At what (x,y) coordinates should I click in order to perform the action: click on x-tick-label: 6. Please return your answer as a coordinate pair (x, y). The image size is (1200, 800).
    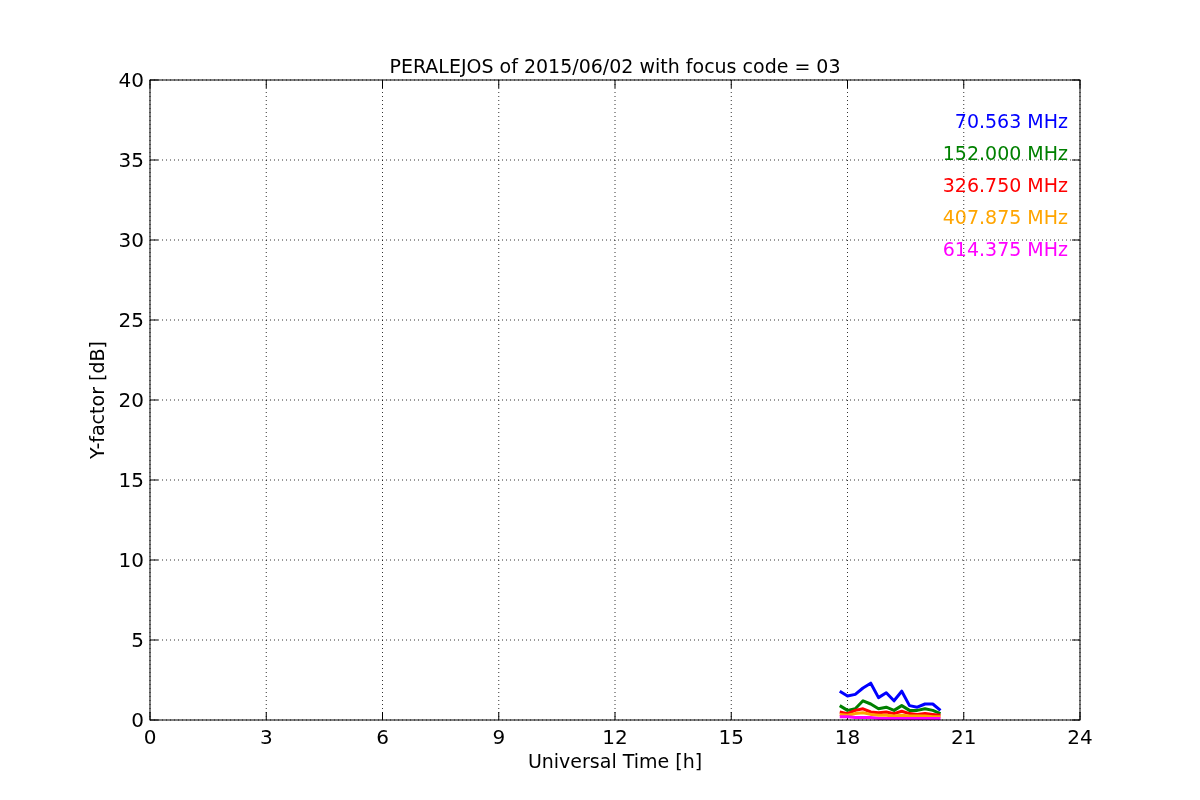
    Looking at the image, I should click on (382, 737).